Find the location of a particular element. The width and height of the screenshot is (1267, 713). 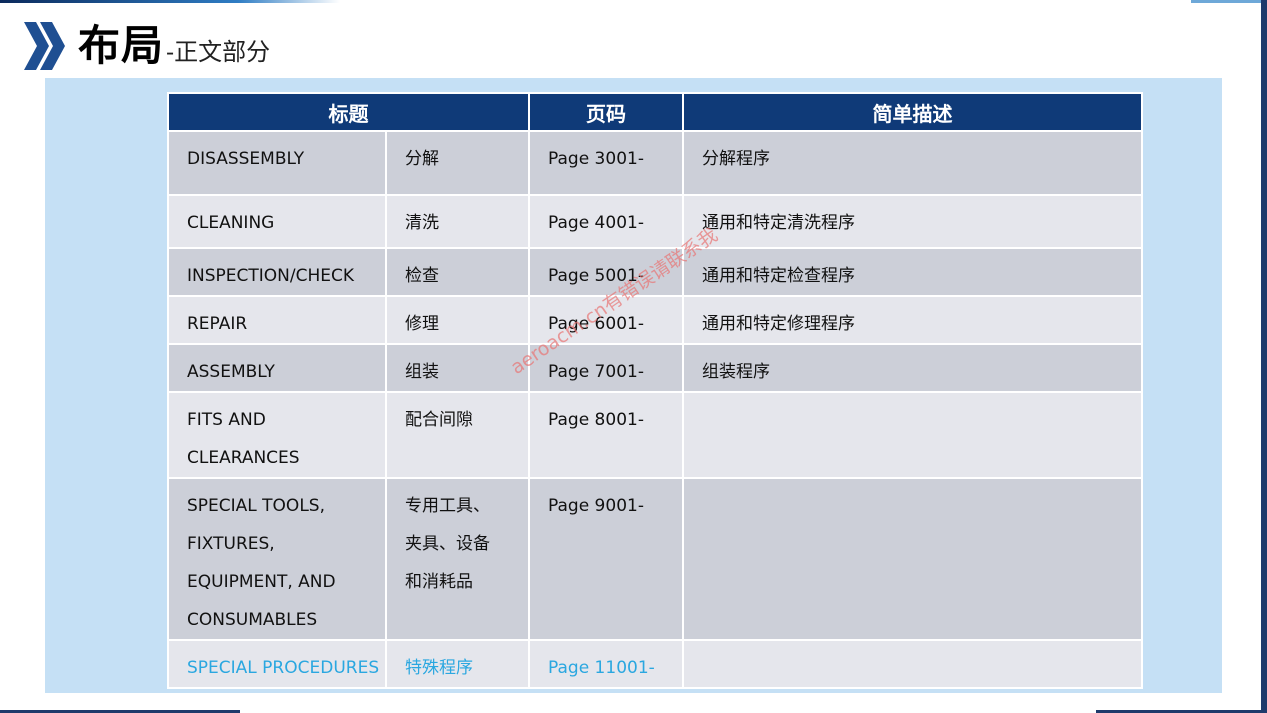

row-description: 通用和特定检查程序 is located at coordinates (912, 272).